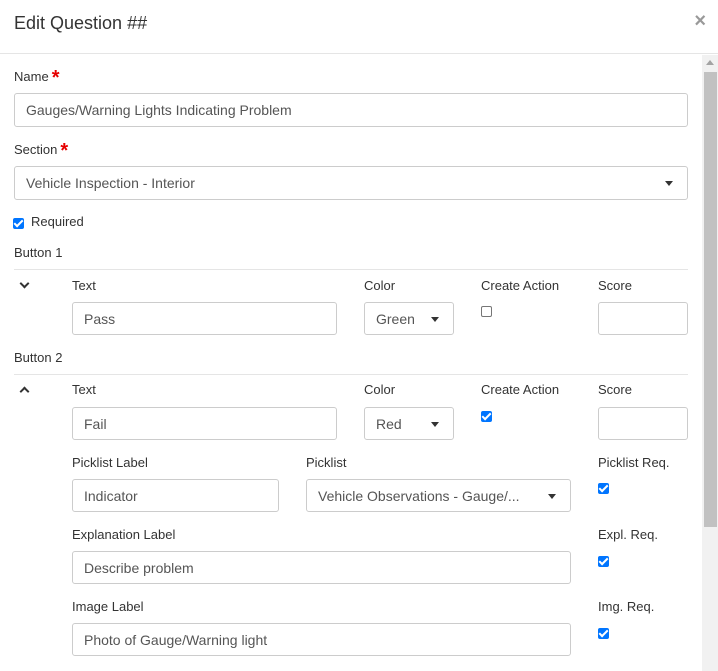  I want to click on name-input: Gauges/Warning Lights Indicating Problem, so click(351, 110).